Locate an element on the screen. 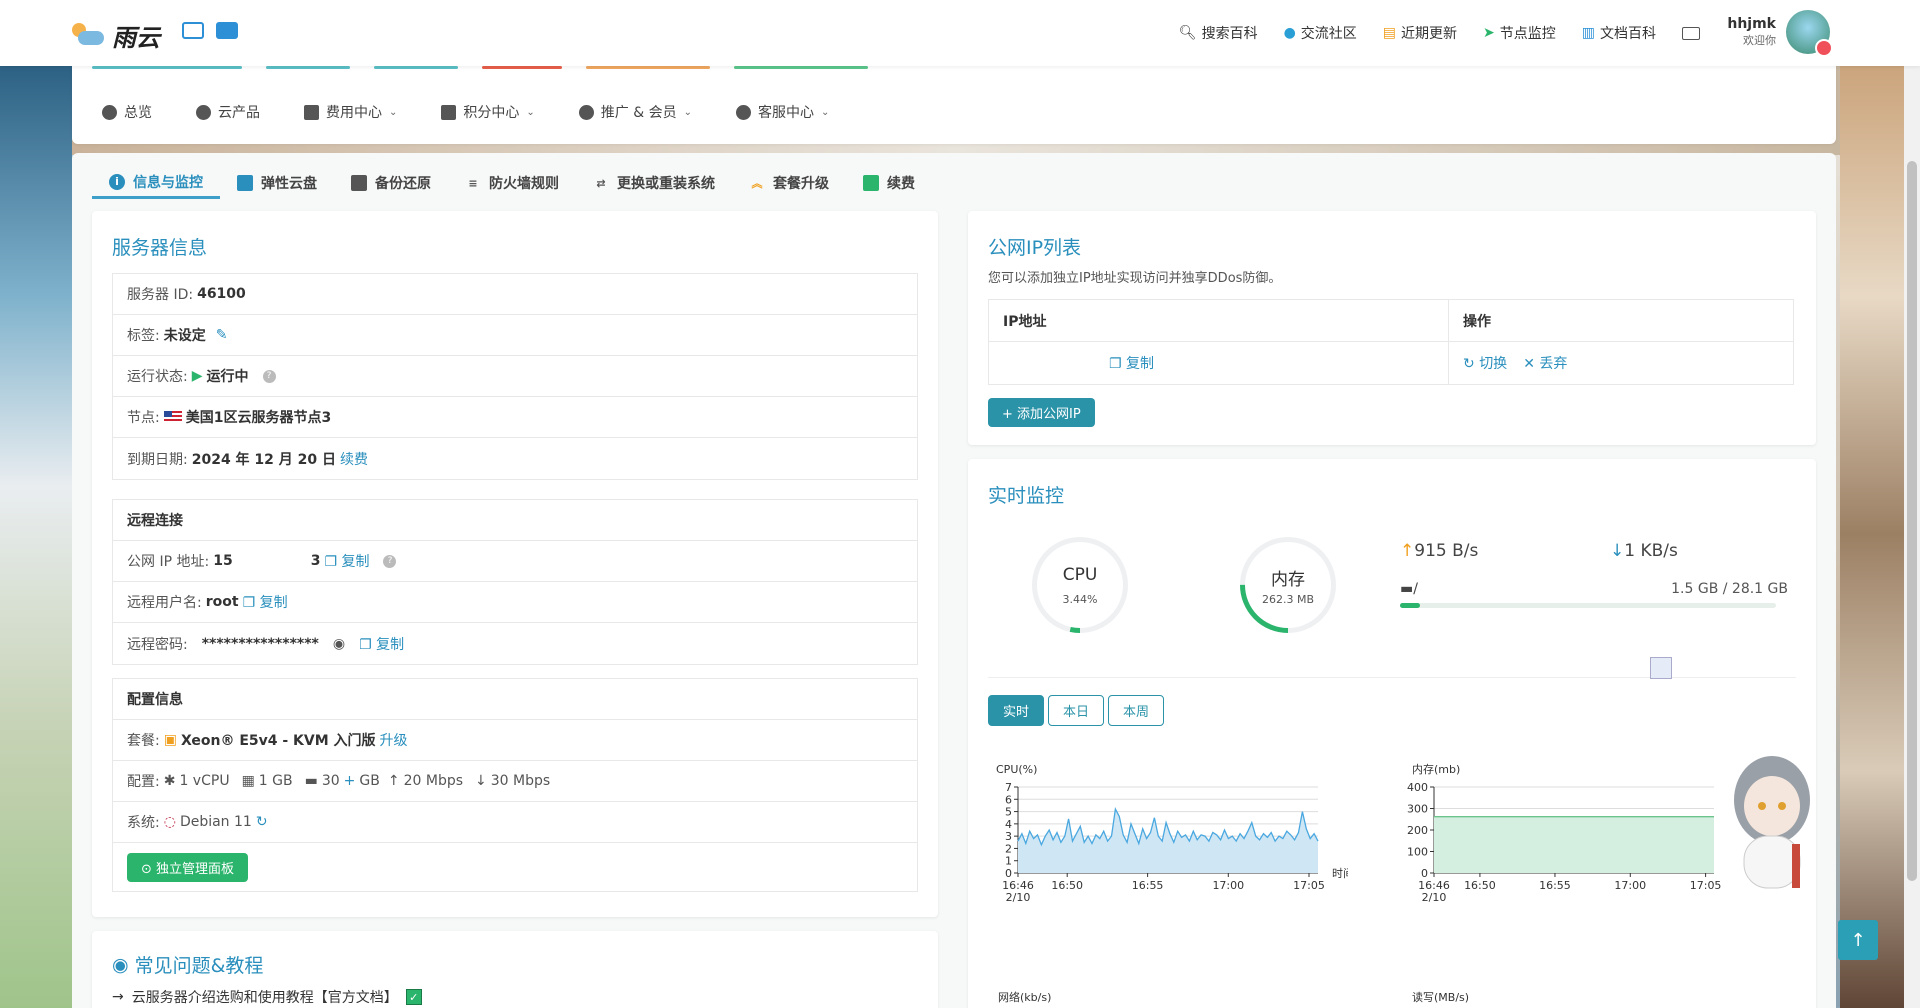  ip-table: IP地址 操作 ❐ 复制 ↻ 切换 ✕ 丢弃 is located at coordinates (1391, 342).